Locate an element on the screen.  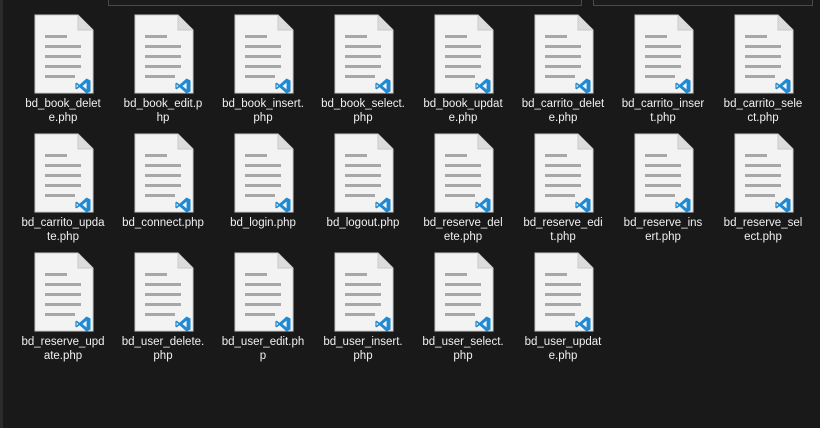
file-item: bd_reserve_delete.php is located at coordinates (463, 192).